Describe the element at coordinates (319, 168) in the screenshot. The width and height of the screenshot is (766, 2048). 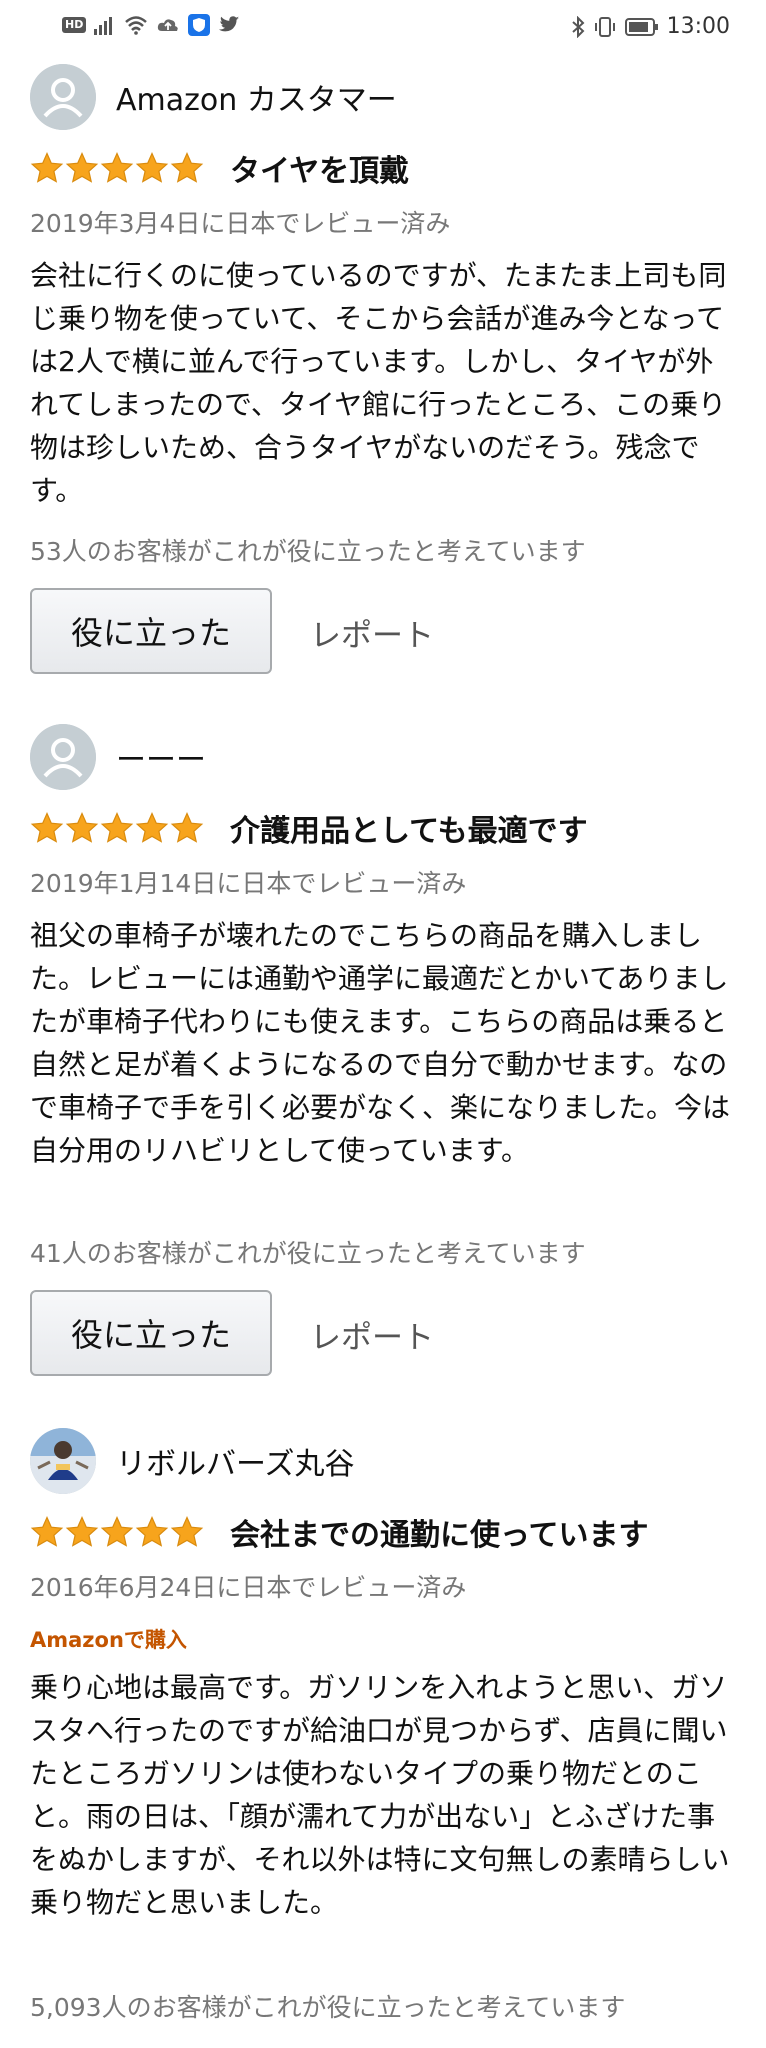
I see `review-title: タイヤを頂戴` at that location.